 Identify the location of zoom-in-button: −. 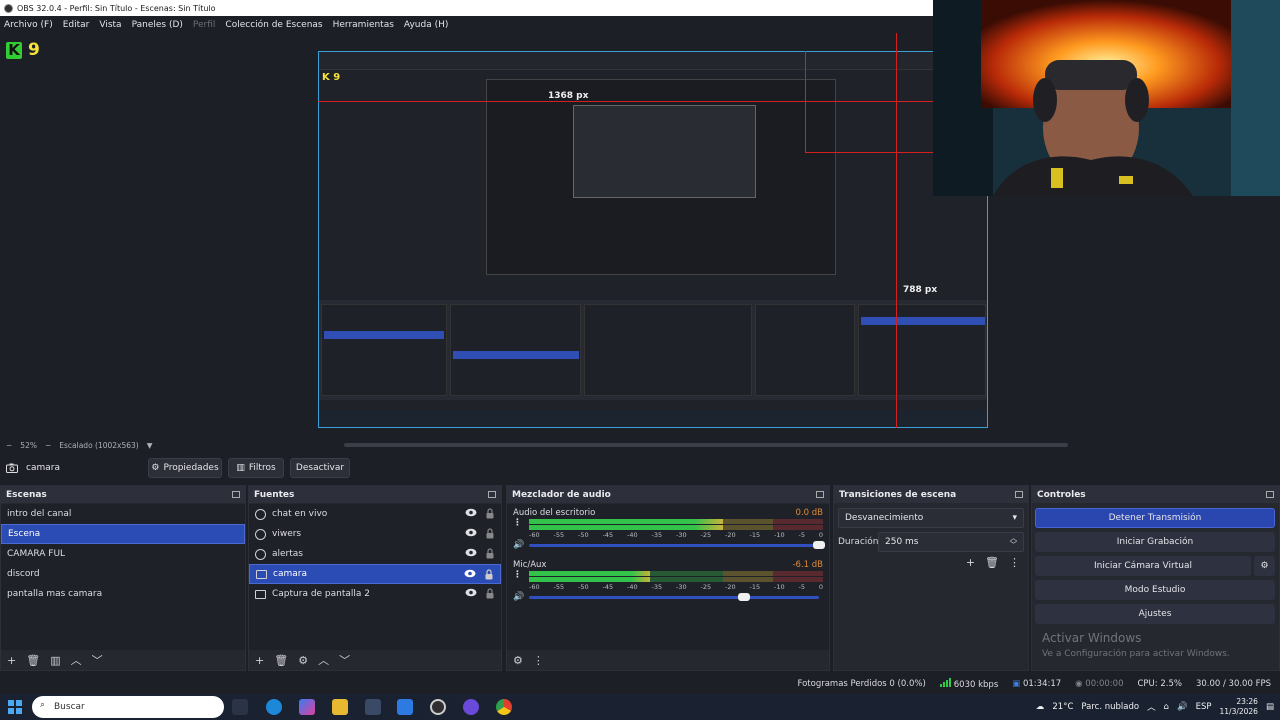
(48, 445).